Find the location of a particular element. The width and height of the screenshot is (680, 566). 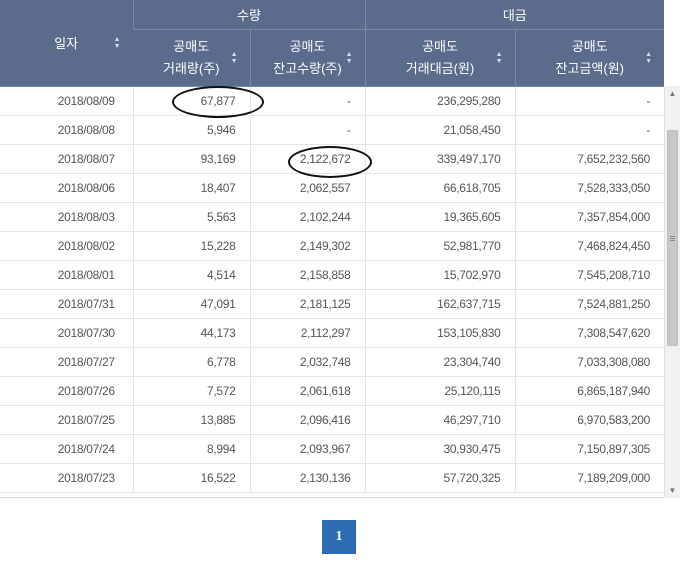

short-balance-qty-cell: 2,062,557 is located at coordinates (307, 188).